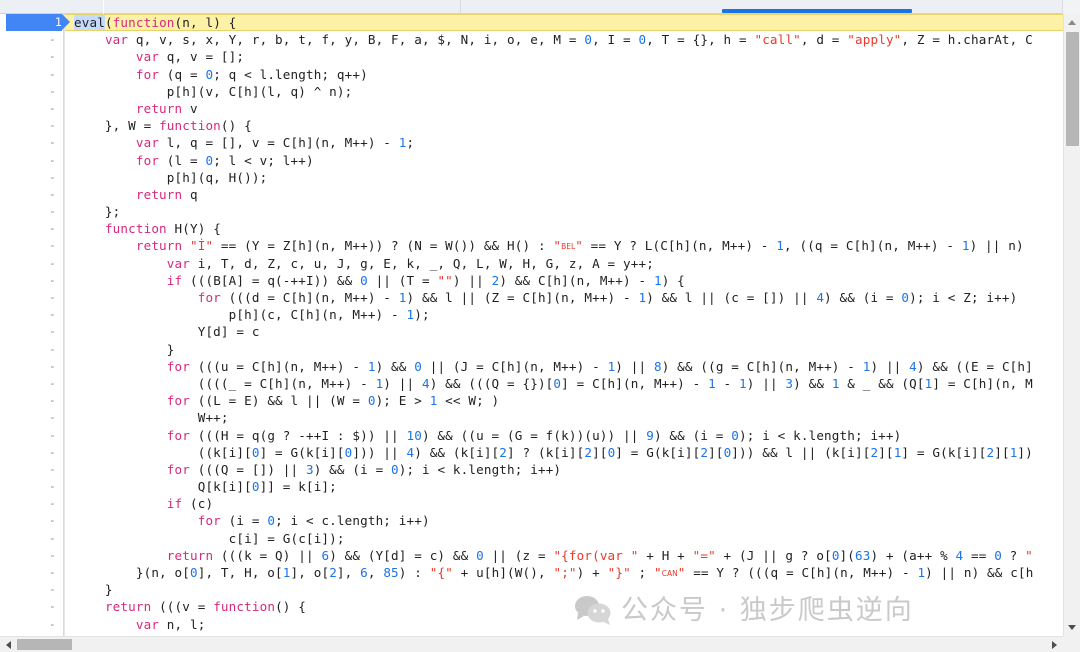  What do you see at coordinates (531, 314) in the screenshot?
I see `code-line: - p[h](c, C[h](n, M++) - 1);` at bounding box center [531, 314].